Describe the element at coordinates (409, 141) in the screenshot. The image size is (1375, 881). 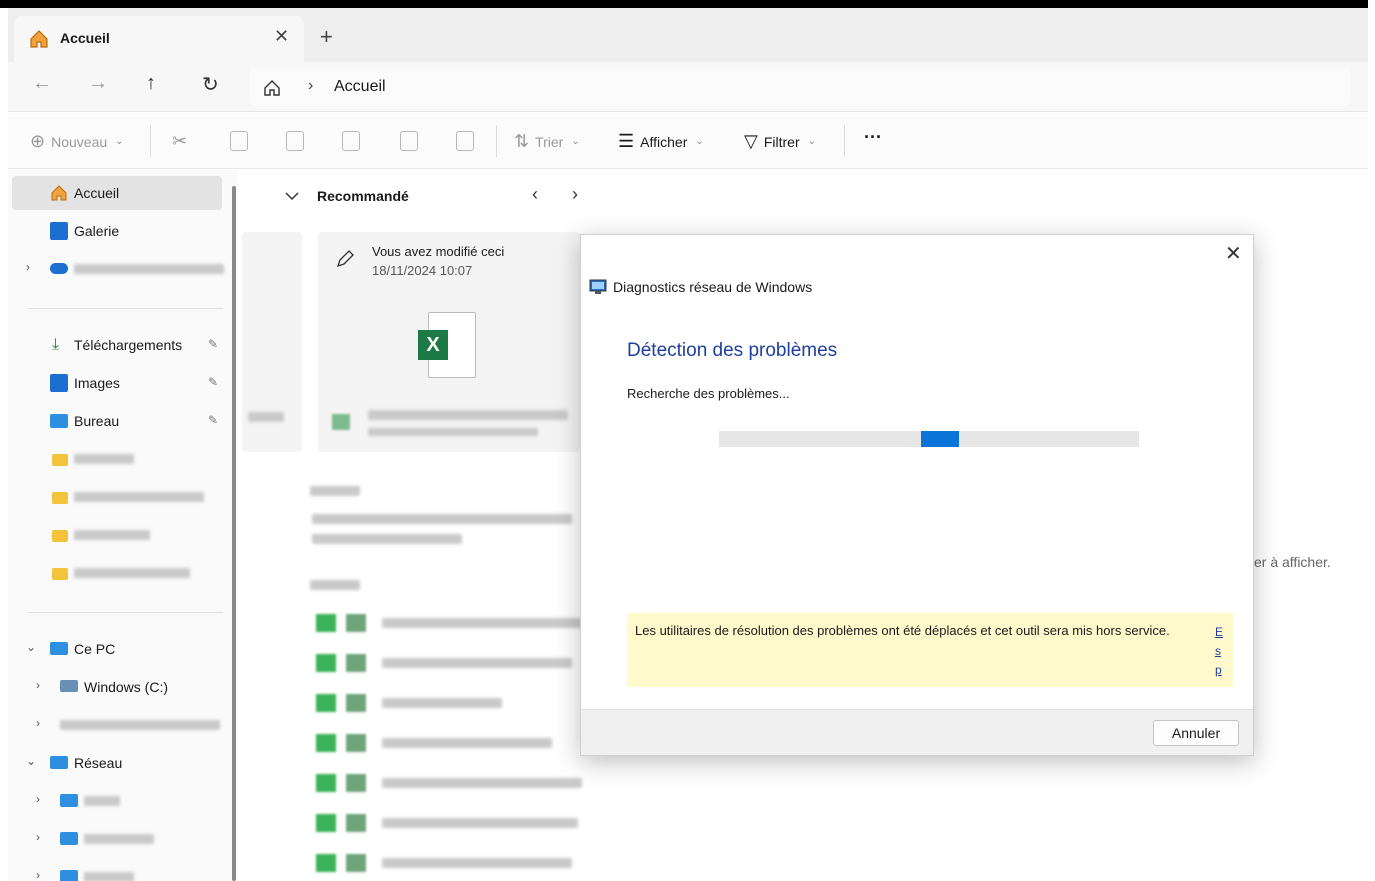
I see `share-icon` at that location.